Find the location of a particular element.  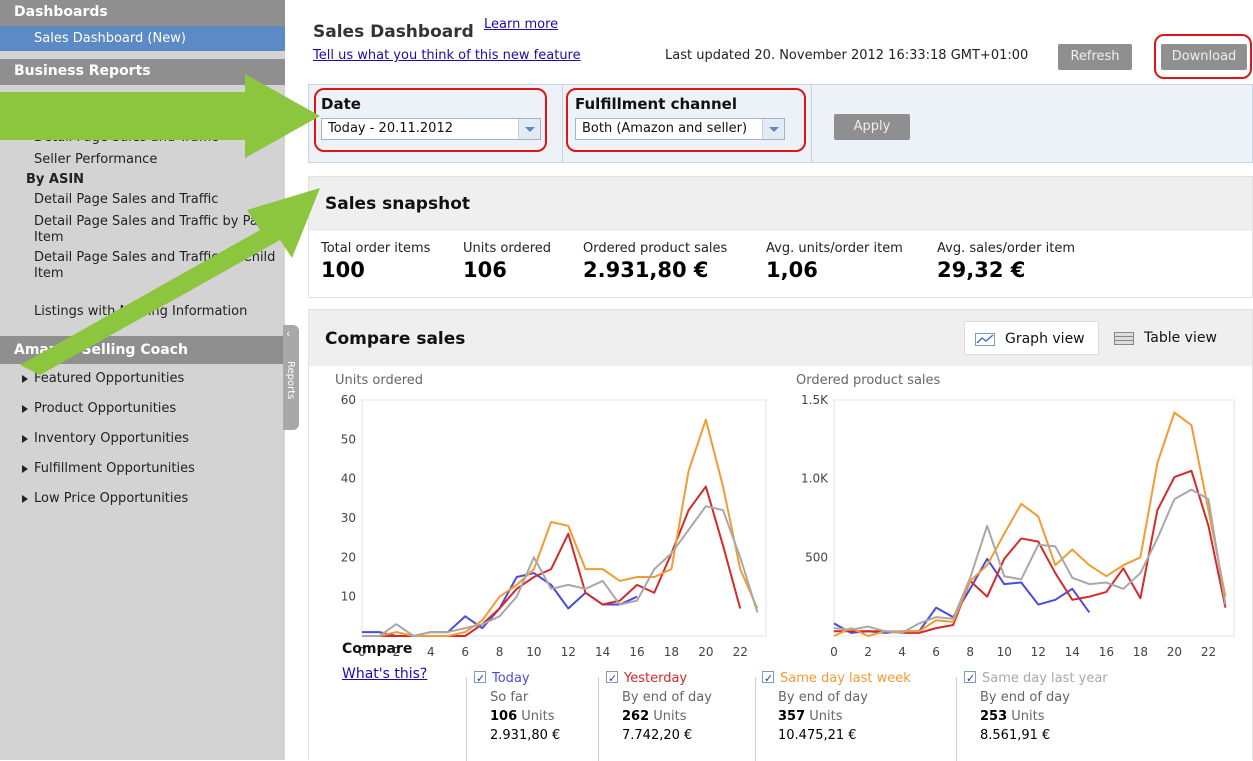

metric-label: Ordered product sales is located at coordinates (655, 248).